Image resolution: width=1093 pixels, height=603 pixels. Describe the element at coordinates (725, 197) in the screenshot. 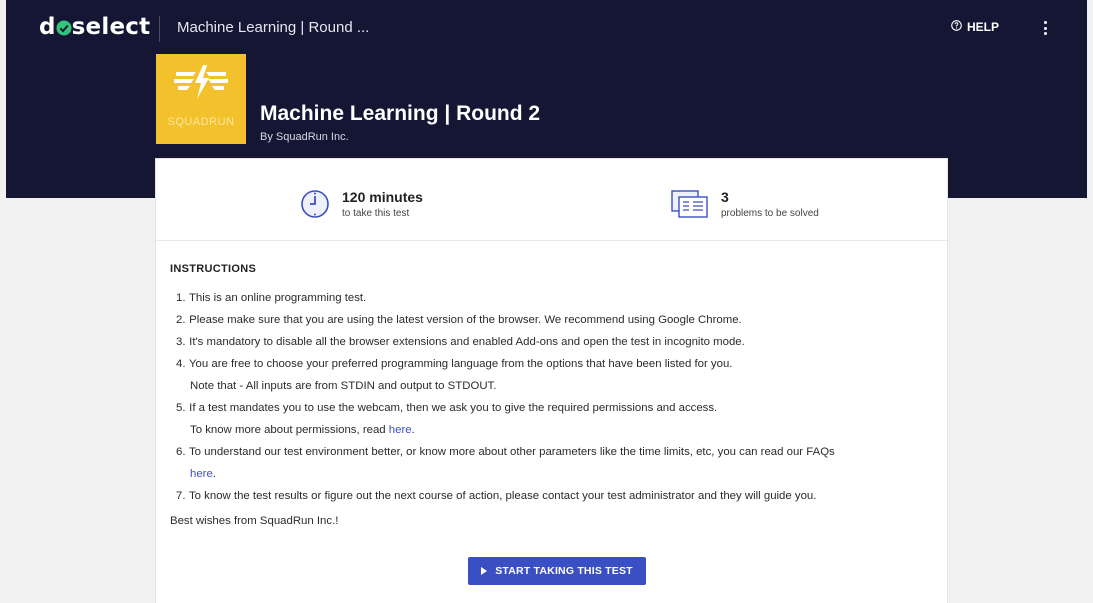

I see `problems-value: 3` at that location.